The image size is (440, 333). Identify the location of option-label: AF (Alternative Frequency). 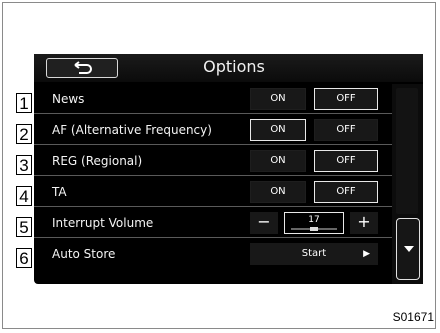
(132, 130).